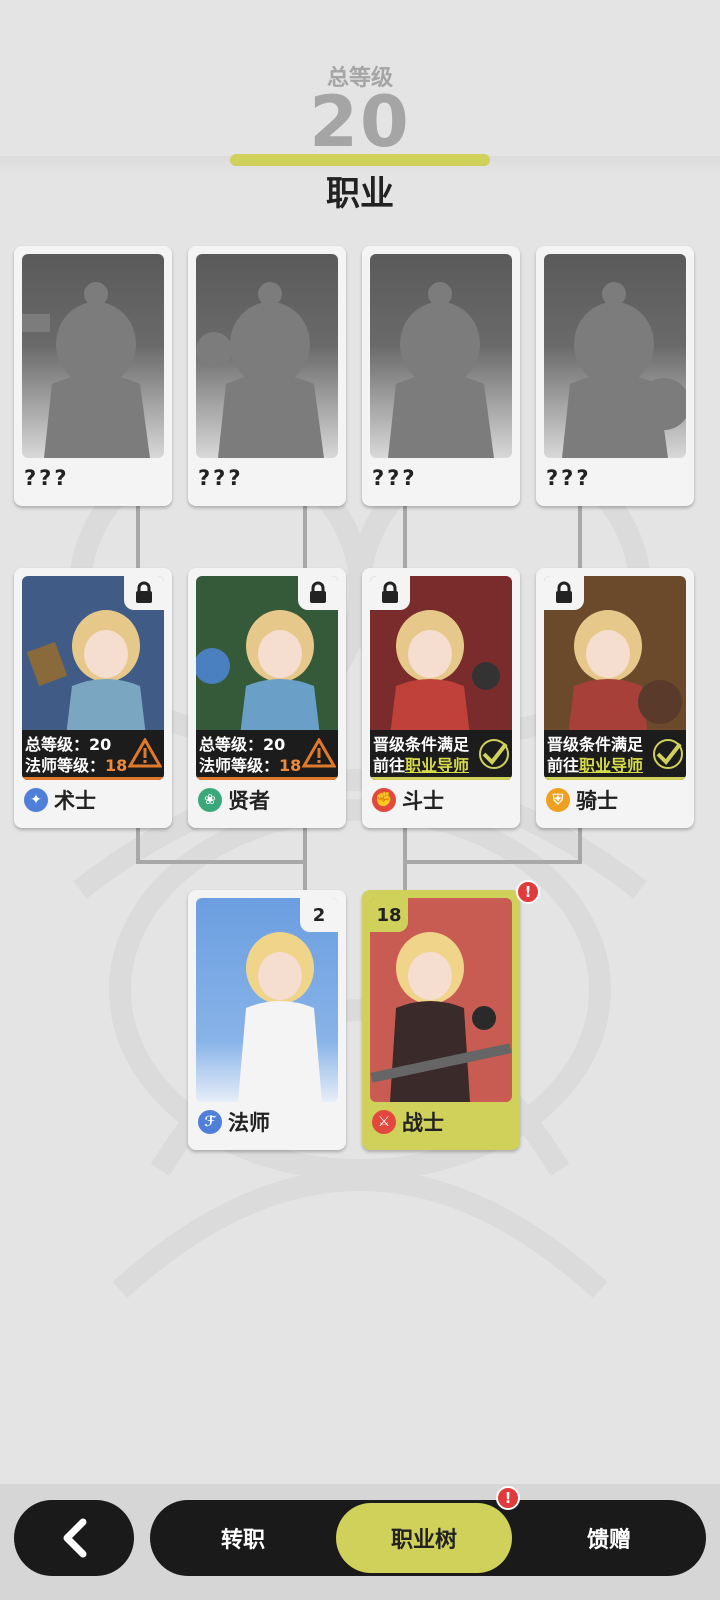 The image size is (720, 1600). I want to click on class-level-badge: 2, so click(319, 915).